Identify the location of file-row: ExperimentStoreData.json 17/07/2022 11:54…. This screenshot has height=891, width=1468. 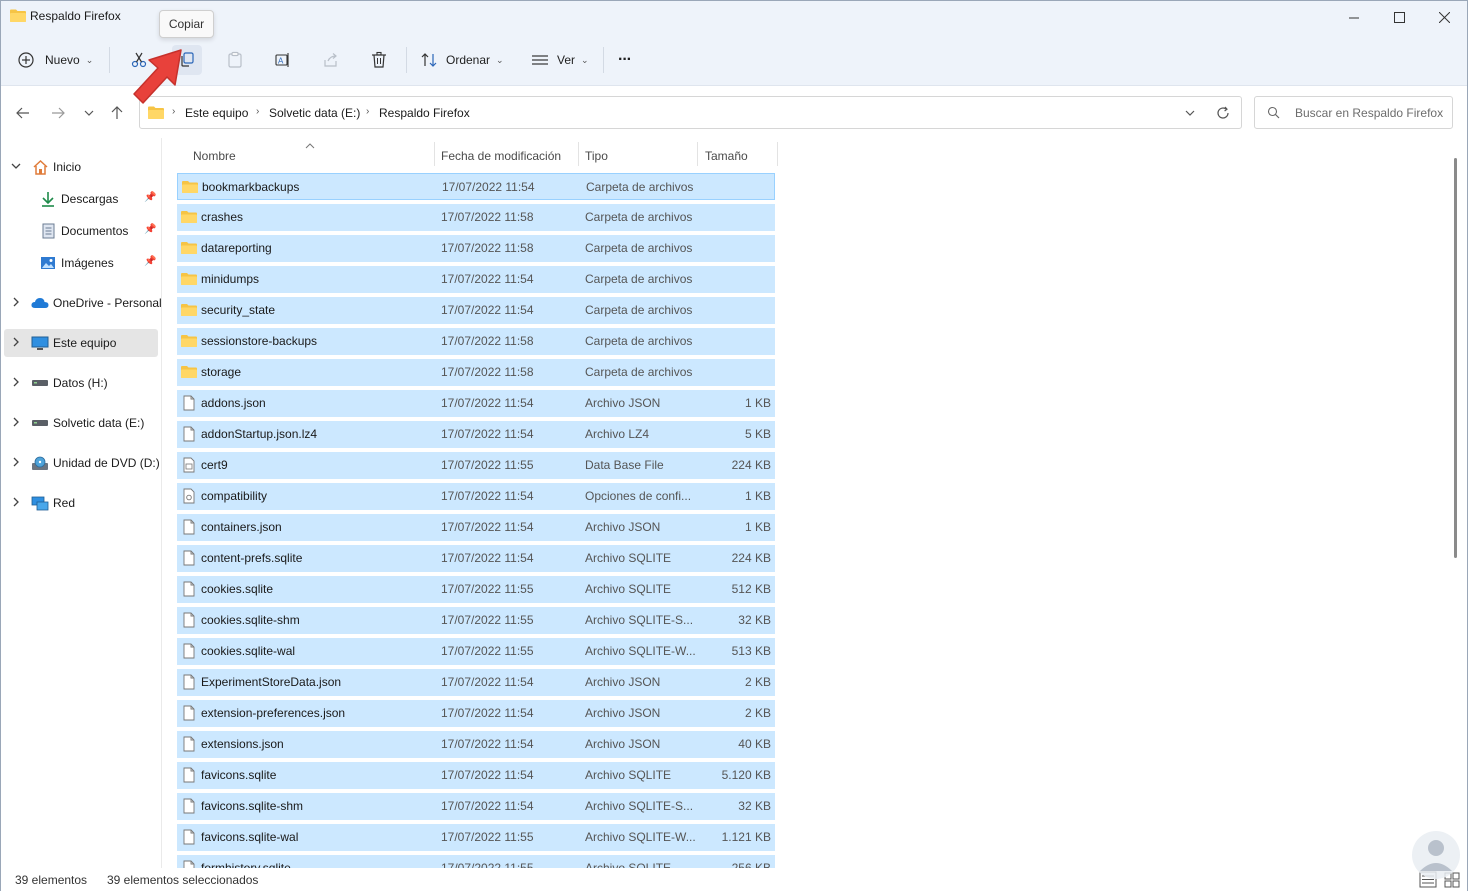
(476, 682).